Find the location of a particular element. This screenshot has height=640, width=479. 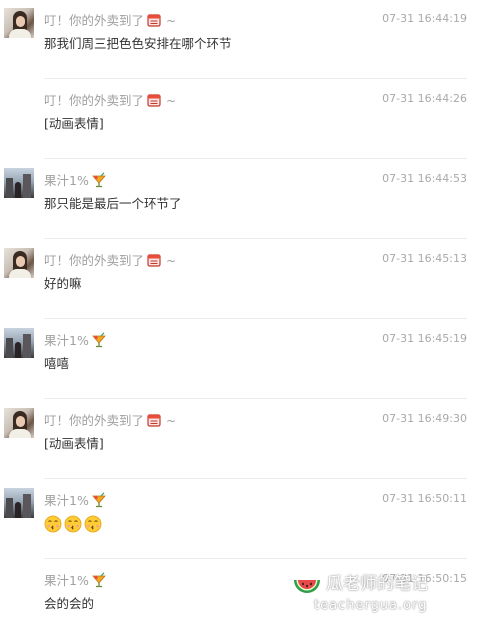

timestamp: 07-31 16:50:11 is located at coordinates (424, 498).